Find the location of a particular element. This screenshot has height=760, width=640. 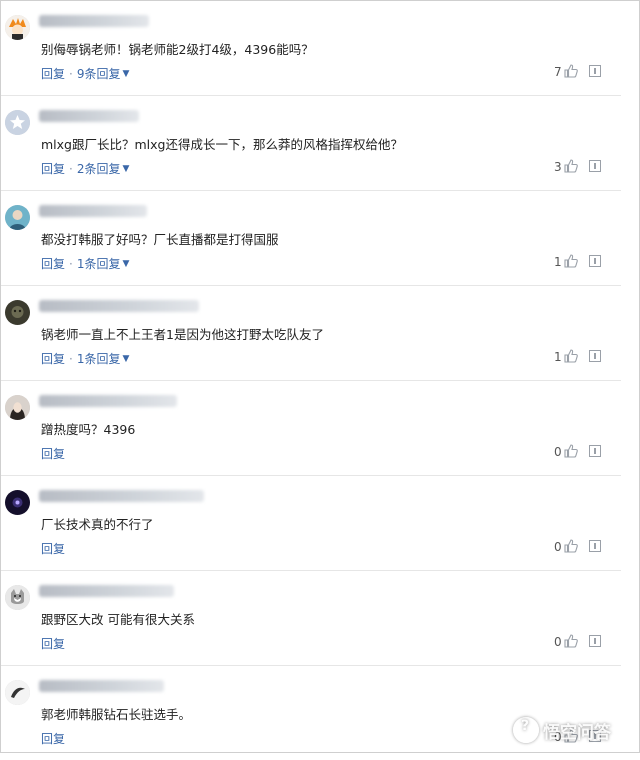

wukong-logo-icon is located at coordinates (526, 730).